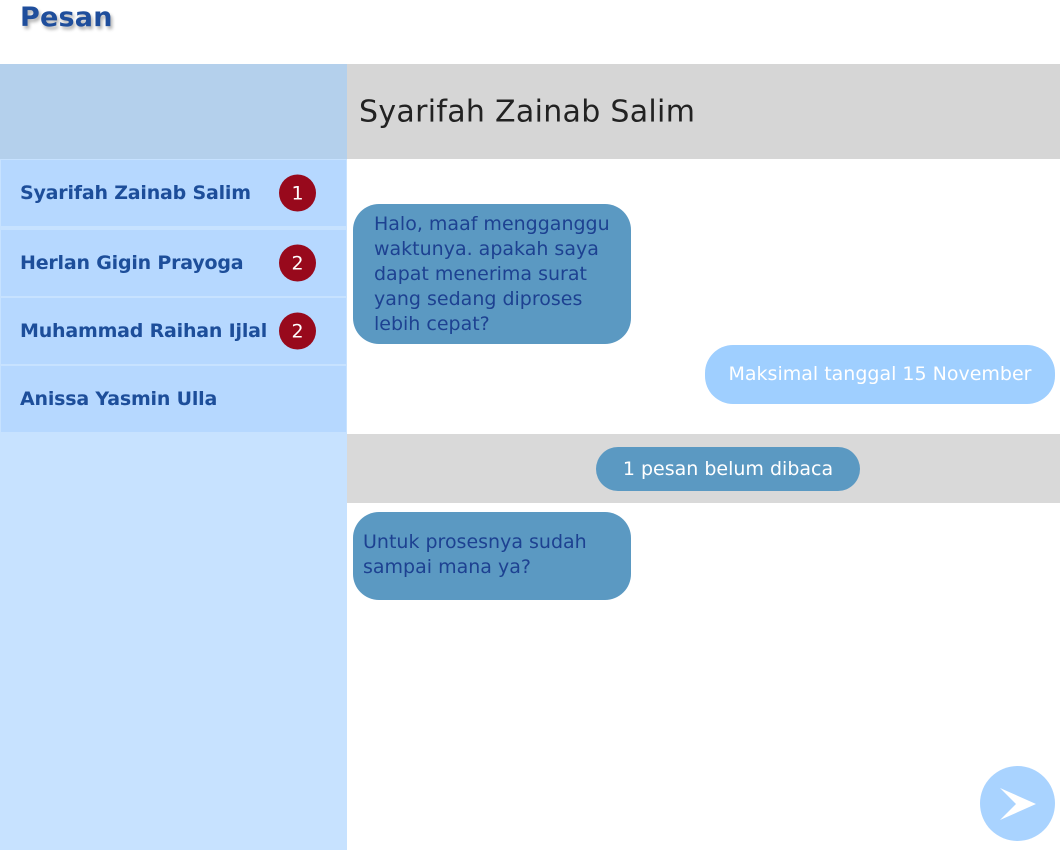 Image resolution: width=1060 pixels, height=850 pixels. I want to click on chevron-right-icon, so click(1017, 803).